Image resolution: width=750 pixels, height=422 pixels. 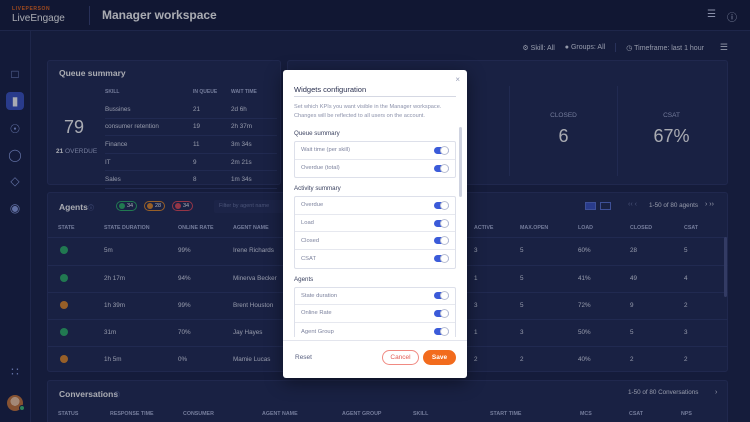 I want to click on list-item: Load, so click(x=375, y=224).